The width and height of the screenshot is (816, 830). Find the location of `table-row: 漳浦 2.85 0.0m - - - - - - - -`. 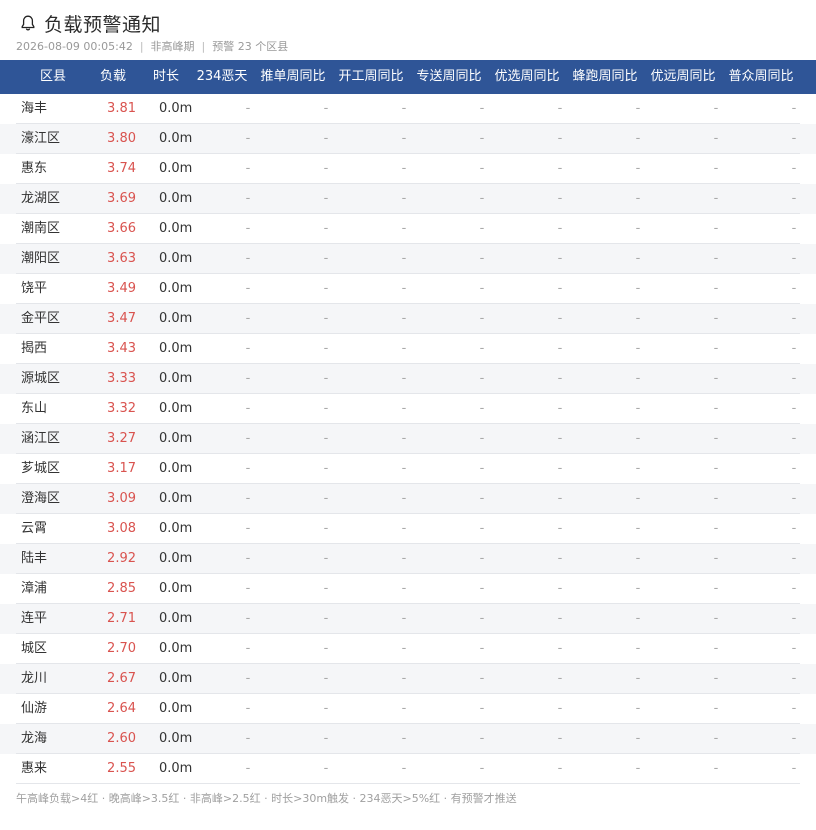

table-row: 漳浦 2.85 0.0m - - - - - - - - is located at coordinates (408, 589).